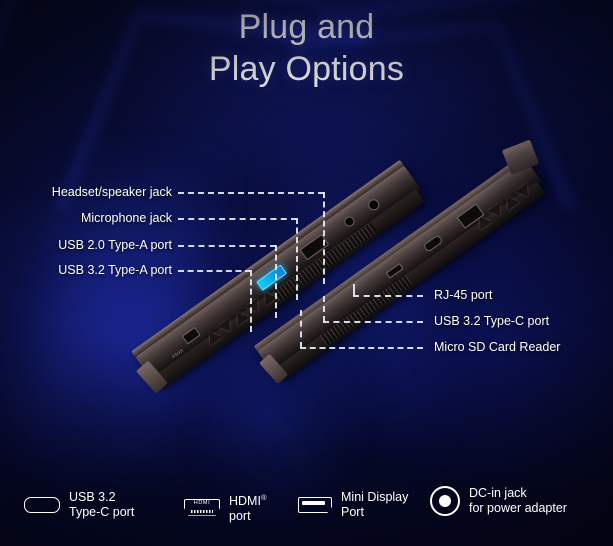  I want to click on legend-item-label: DC-in jack for power adapter, so click(518, 501).